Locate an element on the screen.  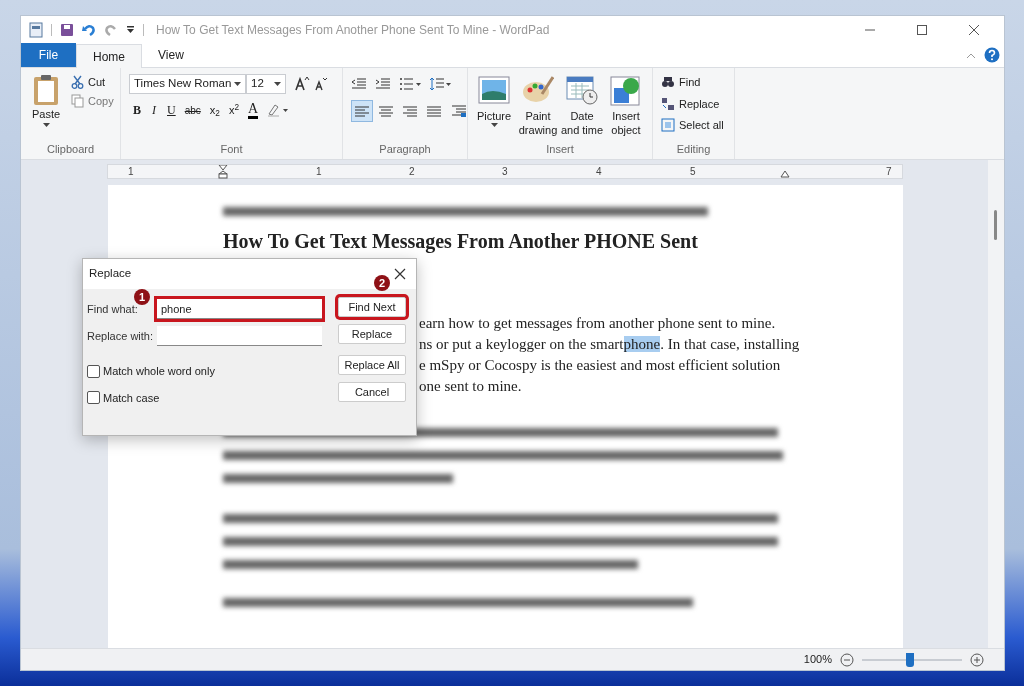
zoom-in-icon is located at coordinates (977, 659).